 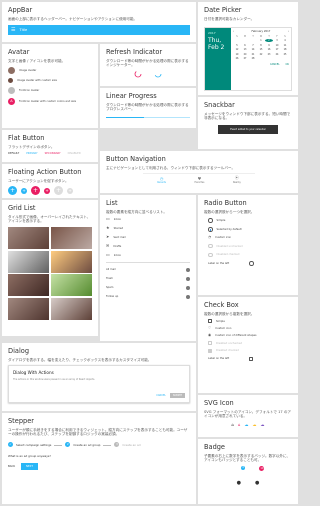 What do you see at coordinates (237, 45) in the screenshot?
I see `day-cell: 5` at bounding box center [237, 45].